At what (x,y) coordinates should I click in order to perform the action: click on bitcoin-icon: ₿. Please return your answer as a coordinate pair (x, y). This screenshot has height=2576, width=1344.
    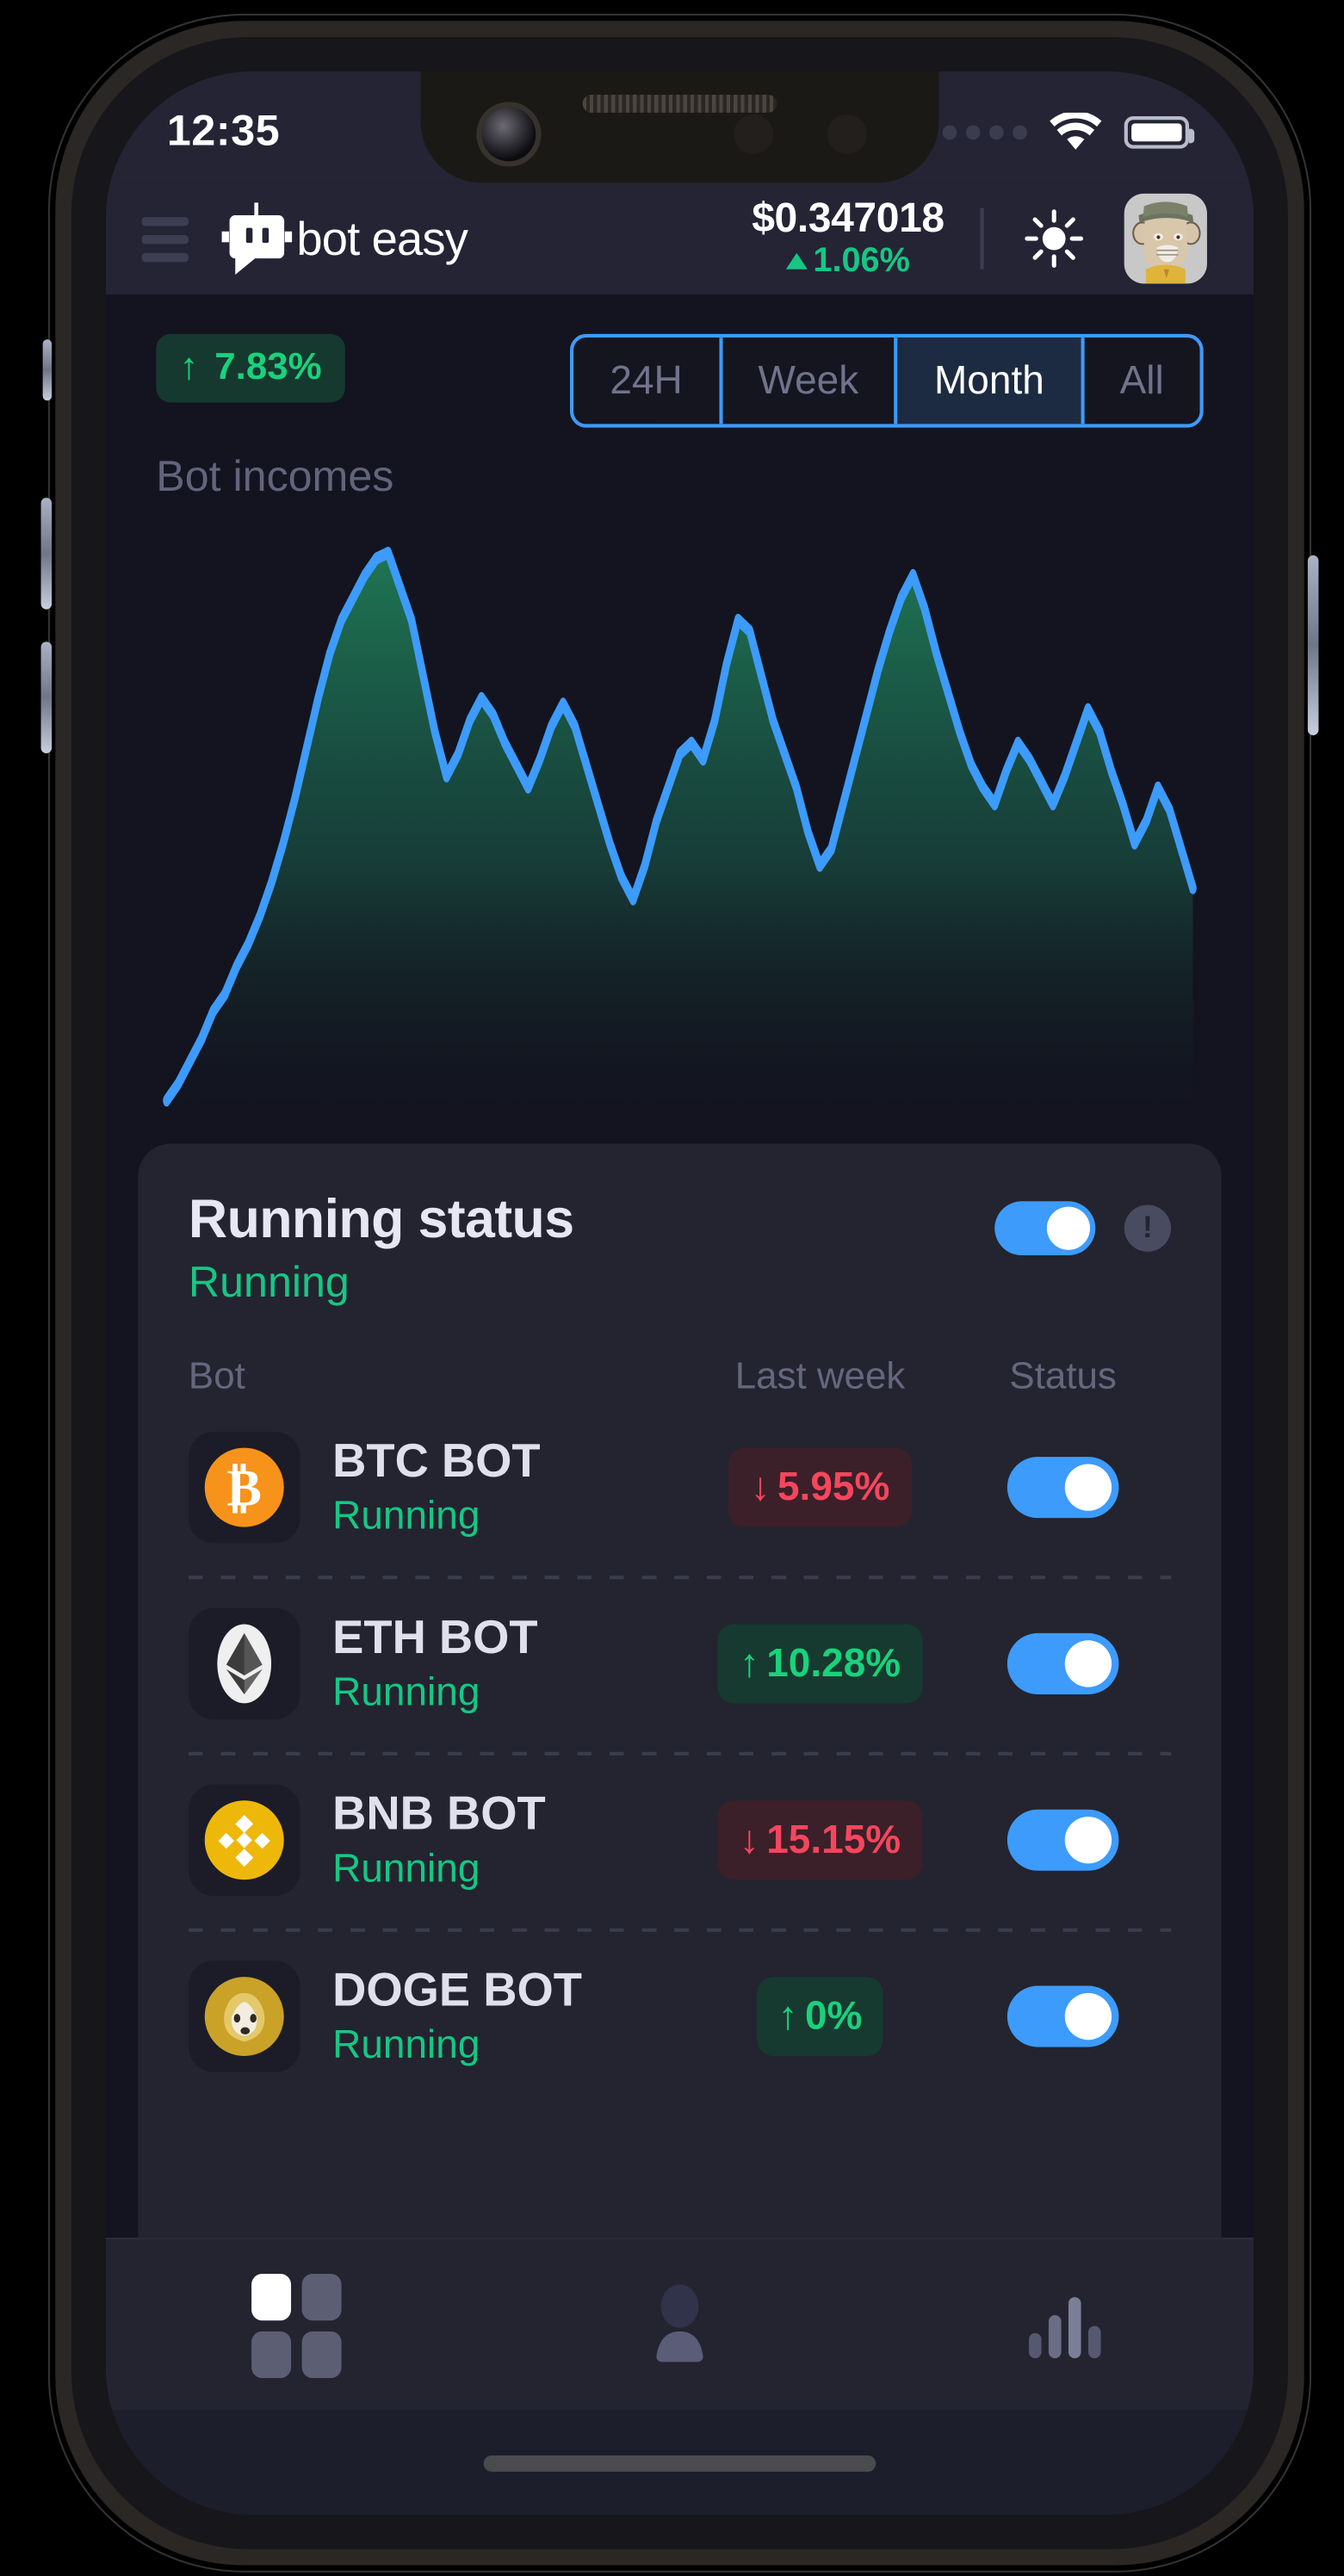
    Looking at the image, I should click on (244, 1488).